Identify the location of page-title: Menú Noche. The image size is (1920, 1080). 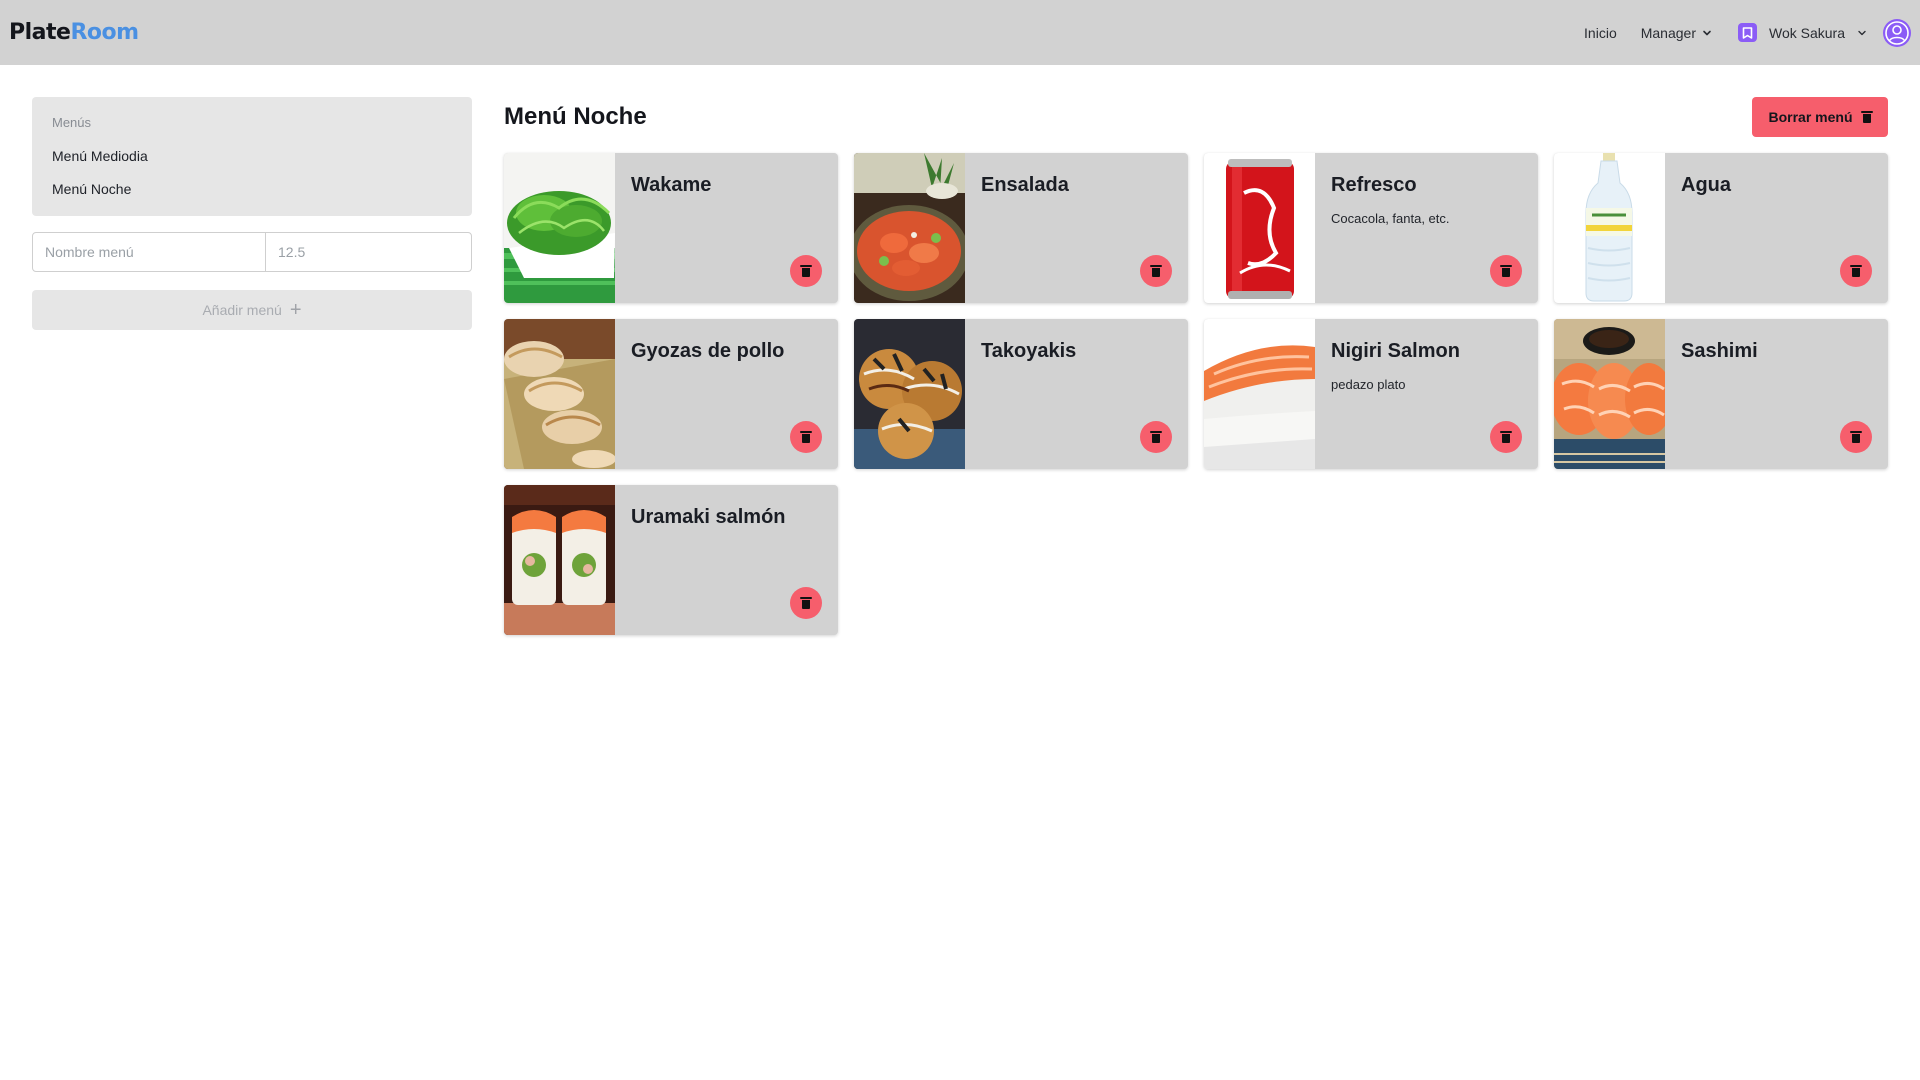
(575, 116).